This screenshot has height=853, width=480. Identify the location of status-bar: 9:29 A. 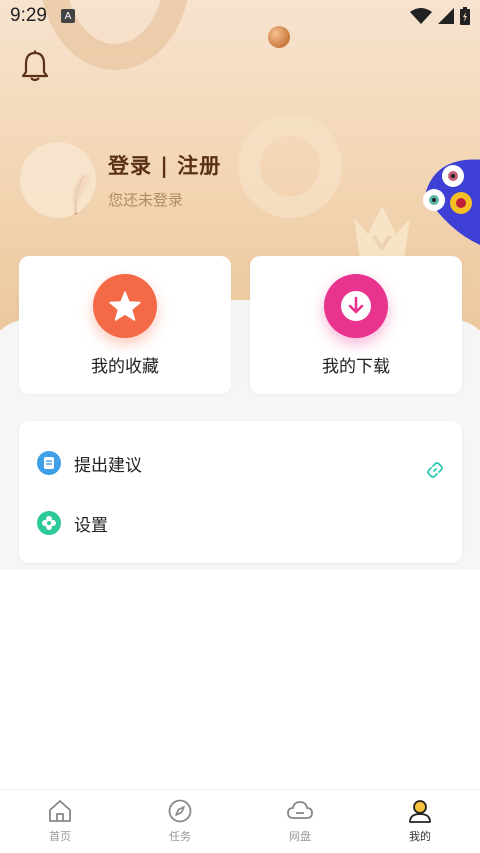
(240, 16).